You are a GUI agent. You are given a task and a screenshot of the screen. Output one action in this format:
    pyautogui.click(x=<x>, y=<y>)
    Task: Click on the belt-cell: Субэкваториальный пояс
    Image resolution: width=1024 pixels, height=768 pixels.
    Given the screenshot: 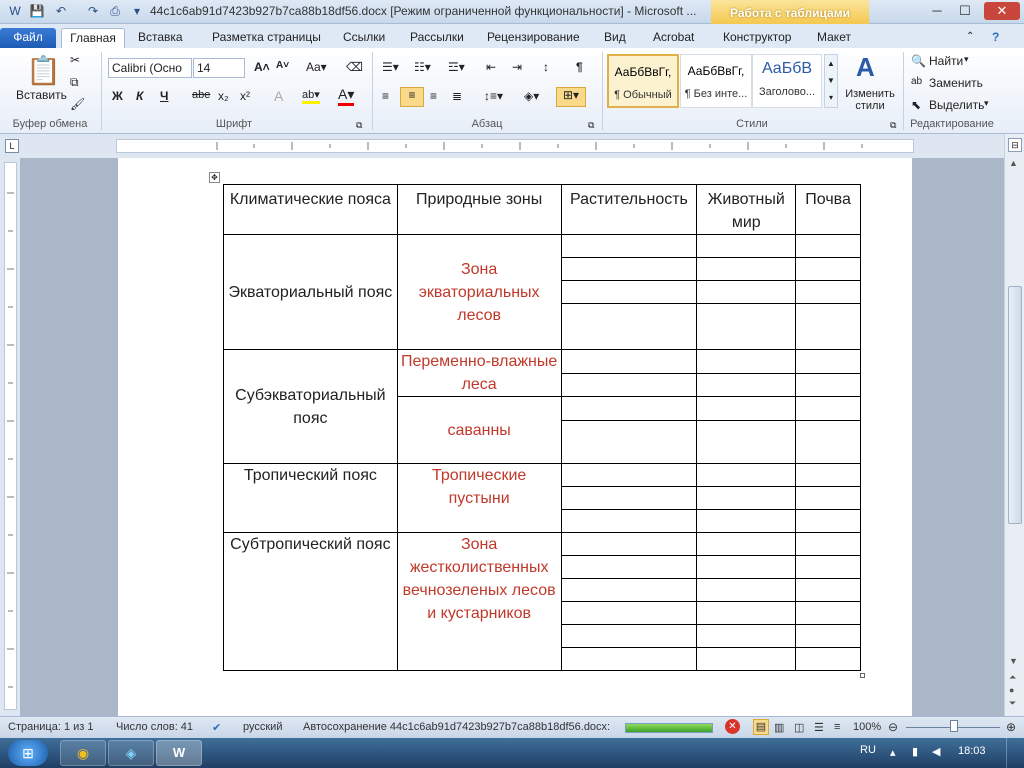 What is the action you would take?
    pyautogui.click(x=310, y=406)
    